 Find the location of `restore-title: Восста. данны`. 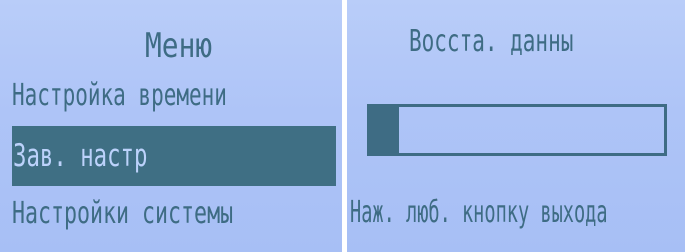

restore-title: Восста. данны is located at coordinates (491, 41).